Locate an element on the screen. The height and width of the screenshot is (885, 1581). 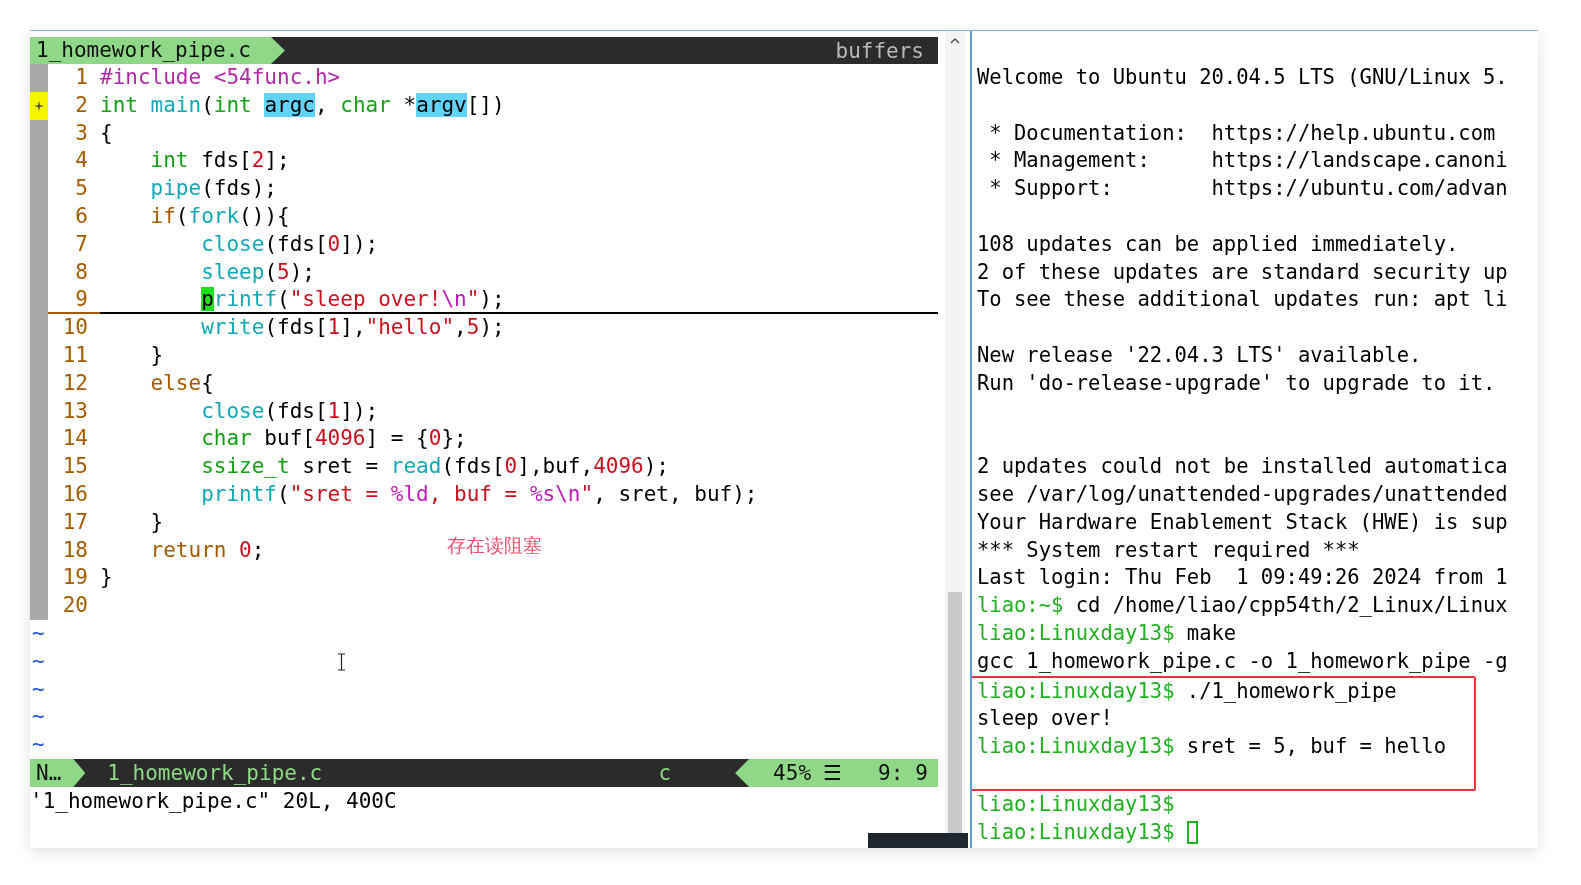
code-line: #include <54func.h> is located at coordinates (220, 77).